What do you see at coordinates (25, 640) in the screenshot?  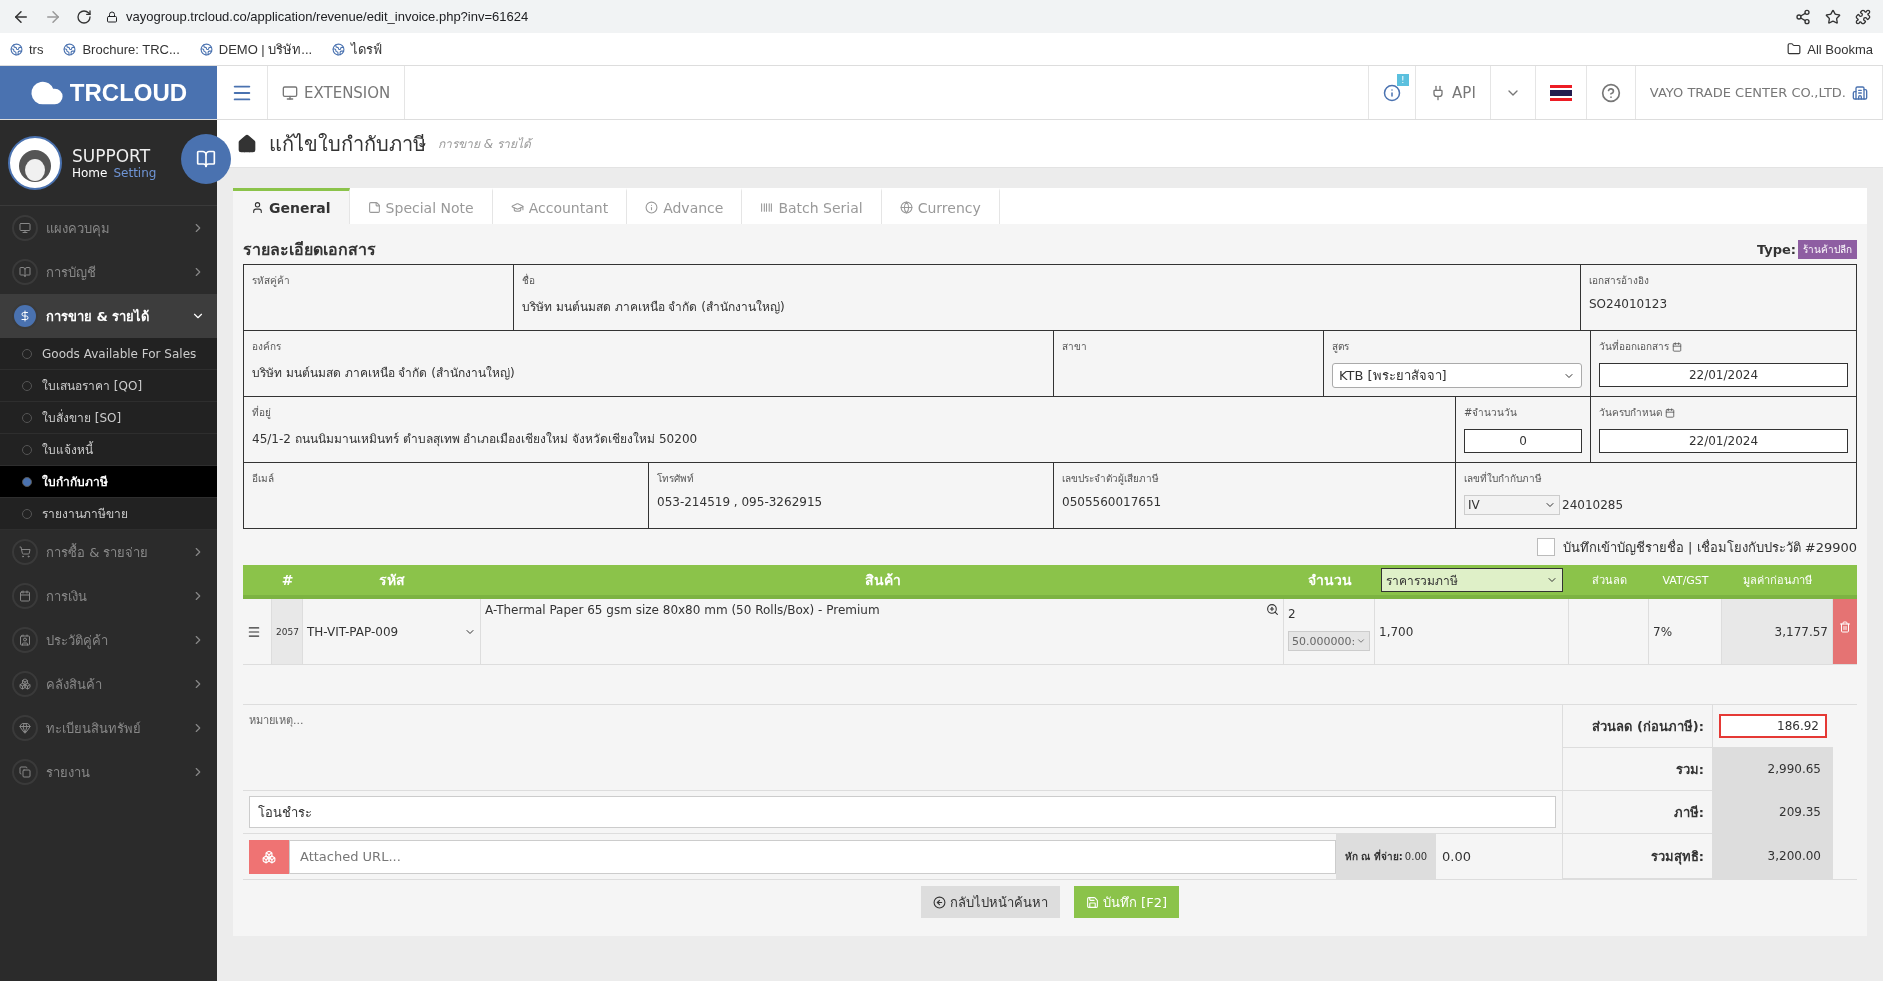 I see `contact-card-icon` at bounding box center [25, 640].